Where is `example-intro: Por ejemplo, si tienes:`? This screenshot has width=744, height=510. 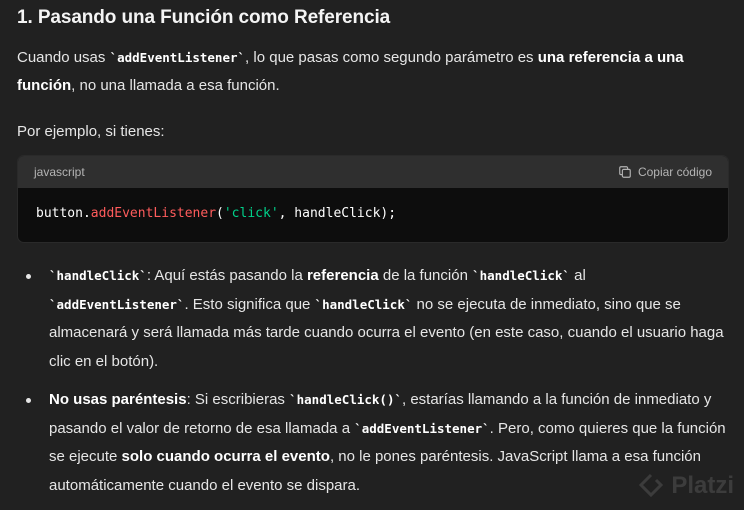 example-intro: Por ejemplo, si tienes: is located at coordinates (91, 131).